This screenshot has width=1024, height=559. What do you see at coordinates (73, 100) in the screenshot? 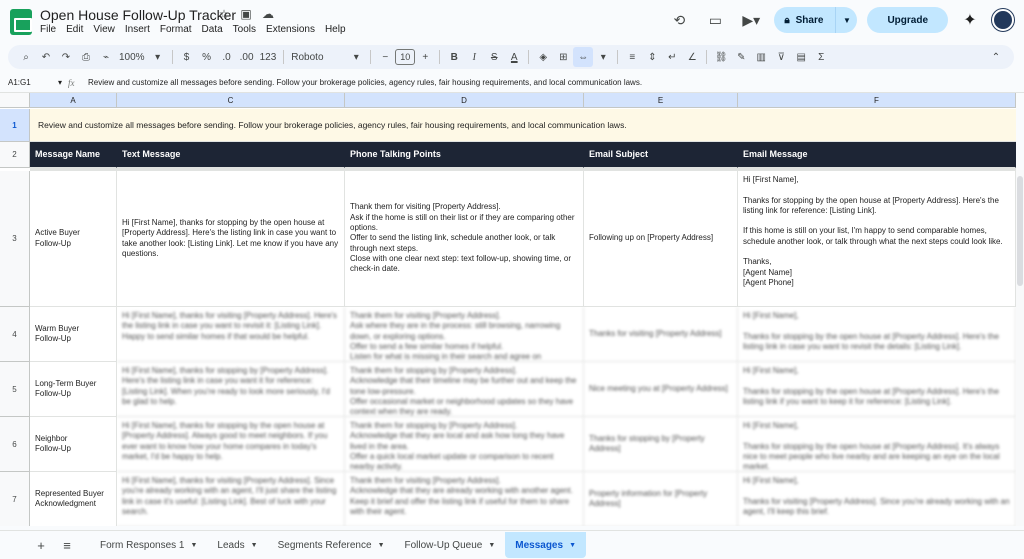
I see `column-header-a: A` at bounding box center [73, 100].